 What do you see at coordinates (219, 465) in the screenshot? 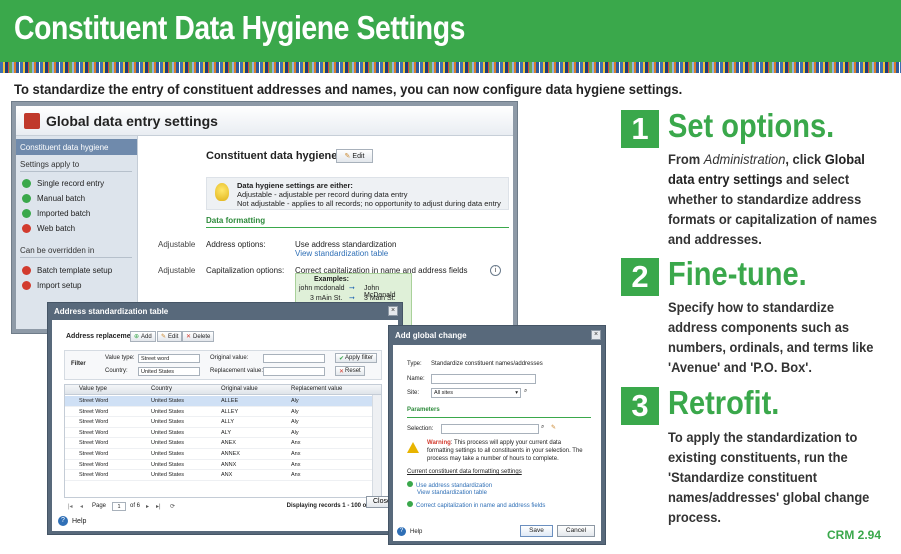
I see `table-row: Street Word United States ANNX Anx` at bounding box center [219, 465].